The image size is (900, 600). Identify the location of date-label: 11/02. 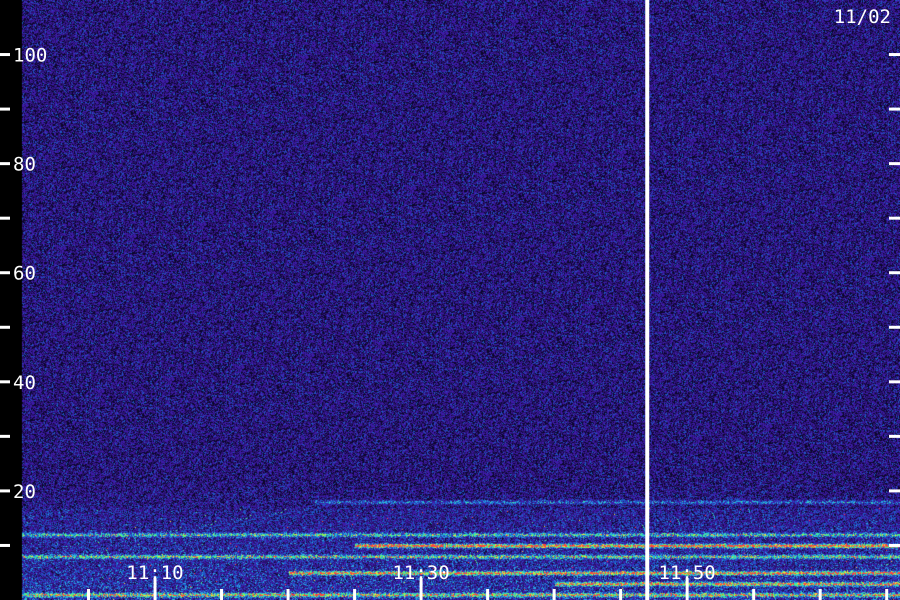
(862, 17).